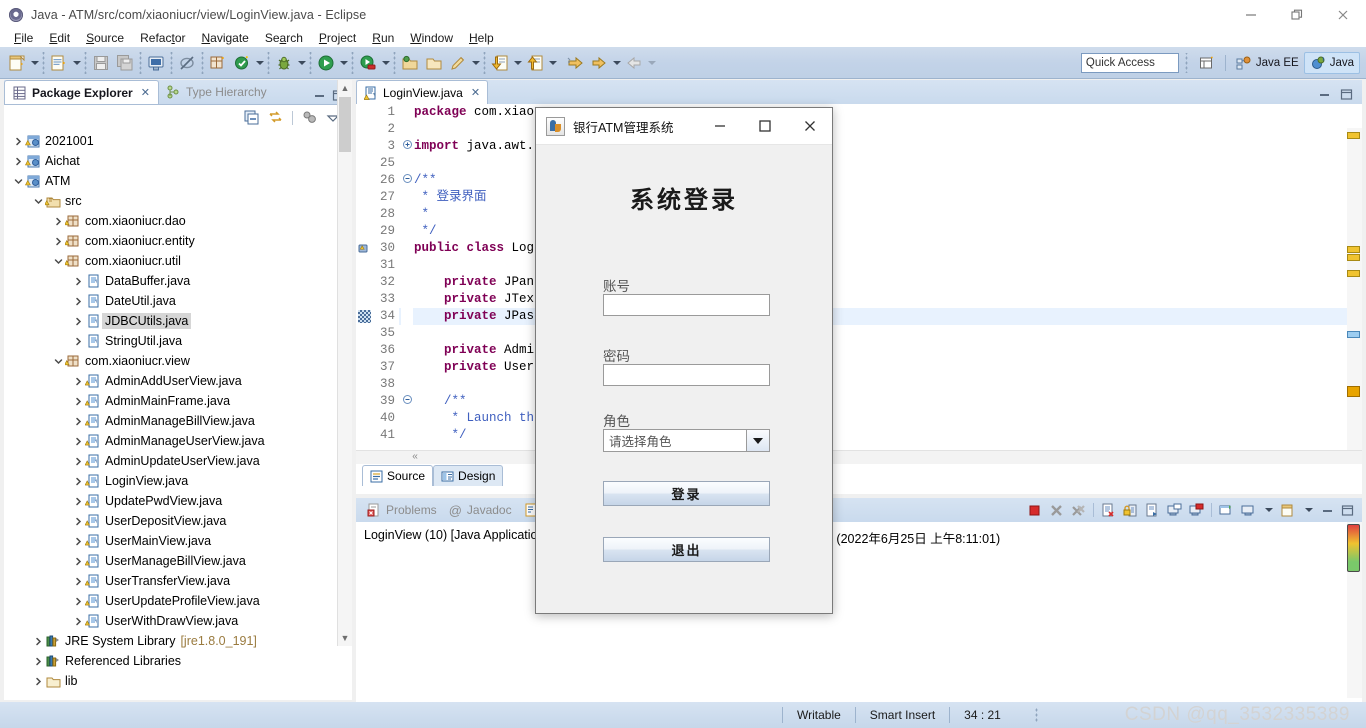 The width and height of the screenshot is (1366, 728). I want to click on tree-item-userdepositview-java: UserDepositView.java, so click(178, 521).